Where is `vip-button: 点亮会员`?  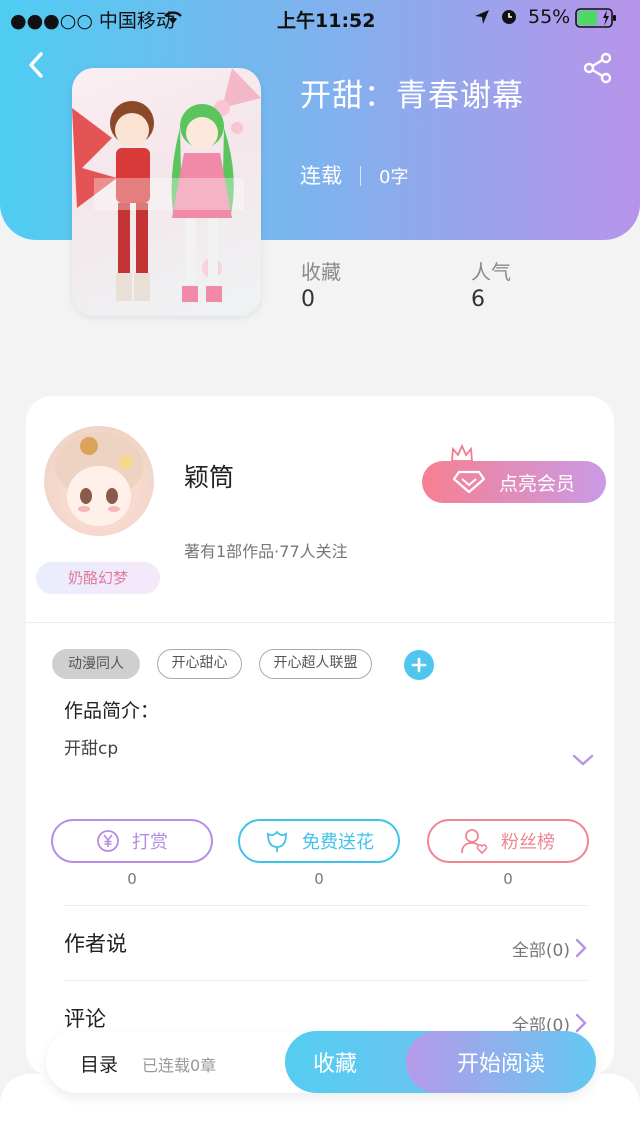
vip-button: 点亮会员 is located at coordinates (514, 482).